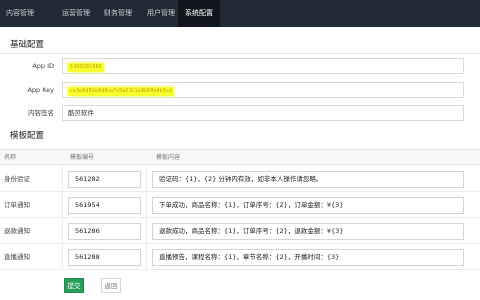 This screenshot has height=300, width=480. I want to click on signature-label: 内容签名, so click(41, 113).